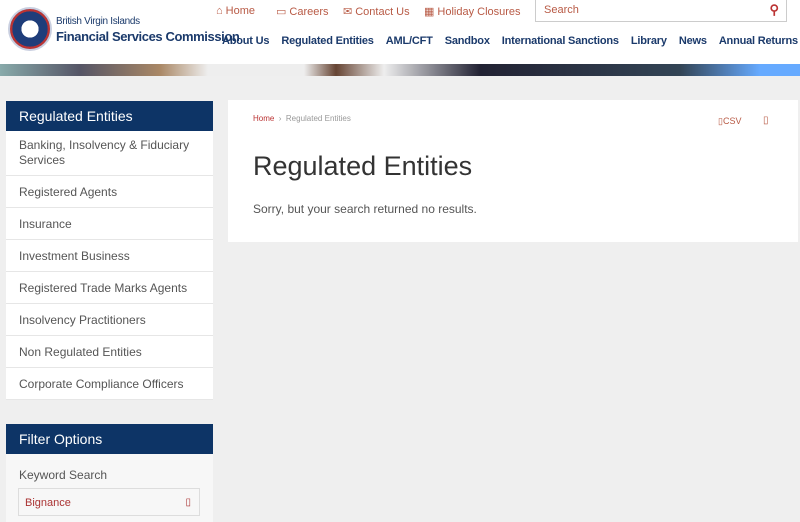 The width and height of the screenshot is (800, 522). I want to click on sidebar-item: Insurance, so click(109, 224).